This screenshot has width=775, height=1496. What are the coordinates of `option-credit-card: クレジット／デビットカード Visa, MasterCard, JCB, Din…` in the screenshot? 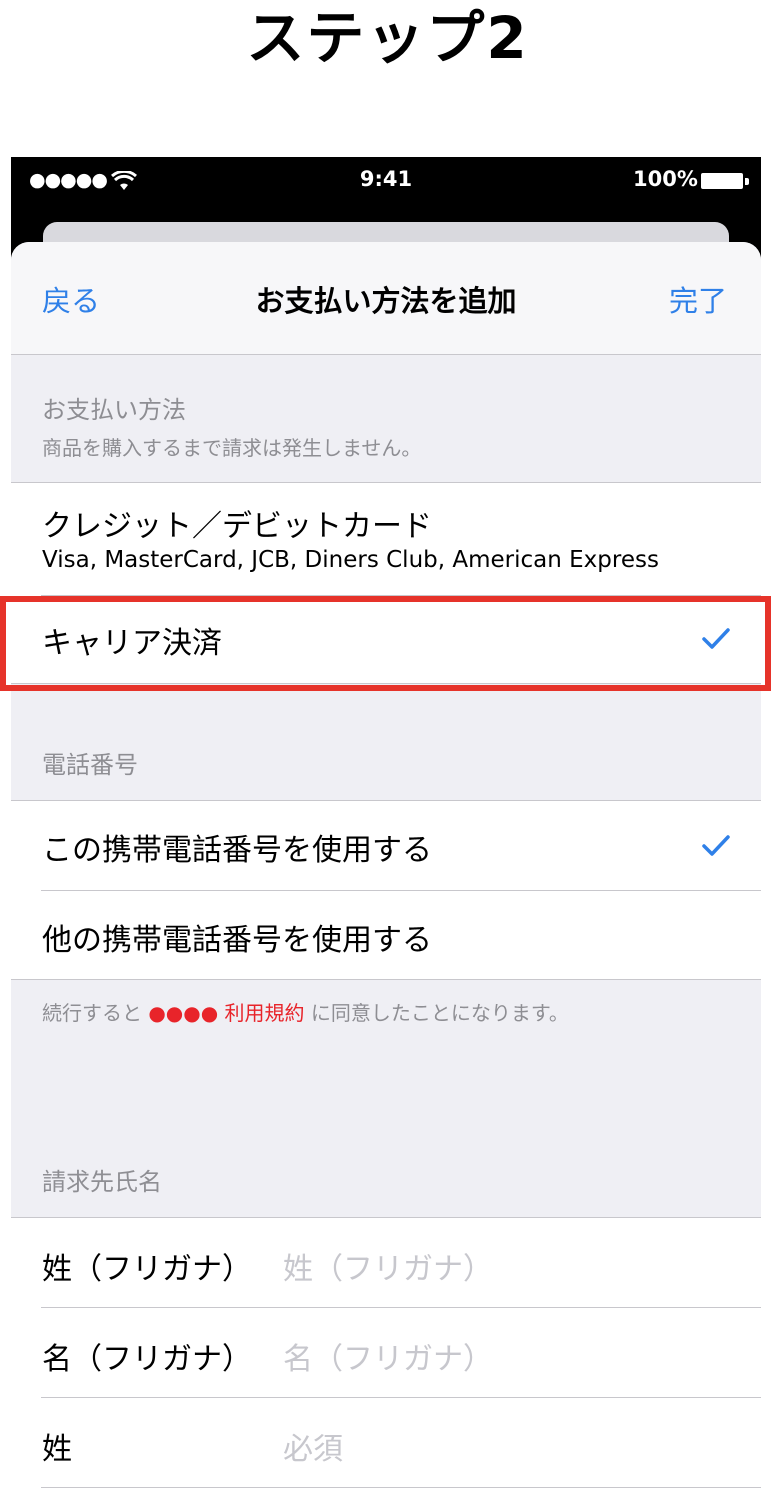 It's located at (386, 539).